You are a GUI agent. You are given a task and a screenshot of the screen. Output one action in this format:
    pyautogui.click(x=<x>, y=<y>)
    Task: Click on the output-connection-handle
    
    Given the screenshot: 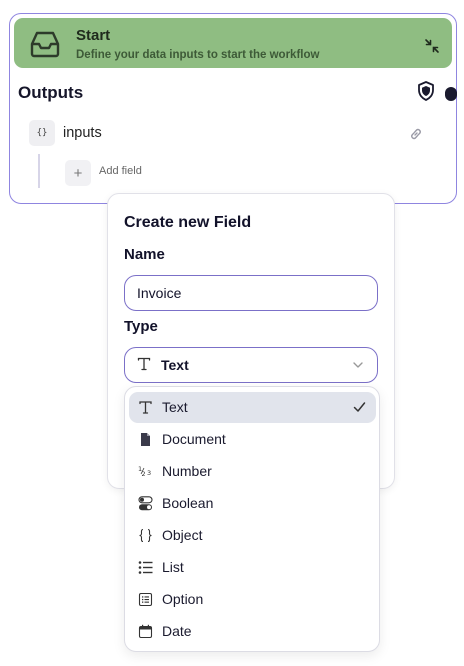 What is the action you would take?
    pyautogui.click(x=451, y=94)
    